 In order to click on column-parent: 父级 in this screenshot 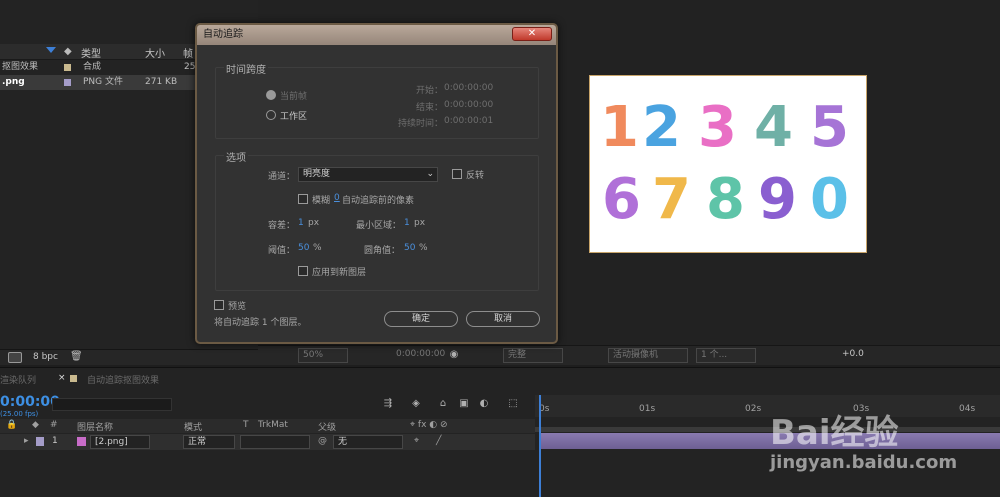, I will do `click(327, 426)`.